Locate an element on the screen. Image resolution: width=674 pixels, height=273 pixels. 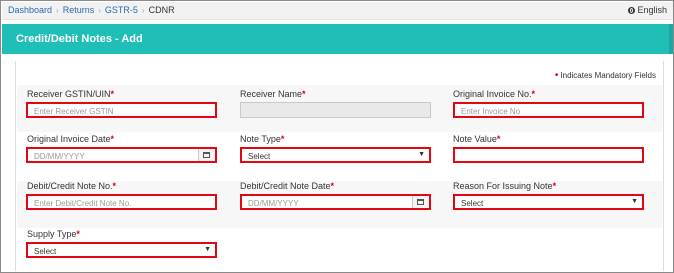
supply-type-label: Supply Type* is located at coordinates (53, 234).